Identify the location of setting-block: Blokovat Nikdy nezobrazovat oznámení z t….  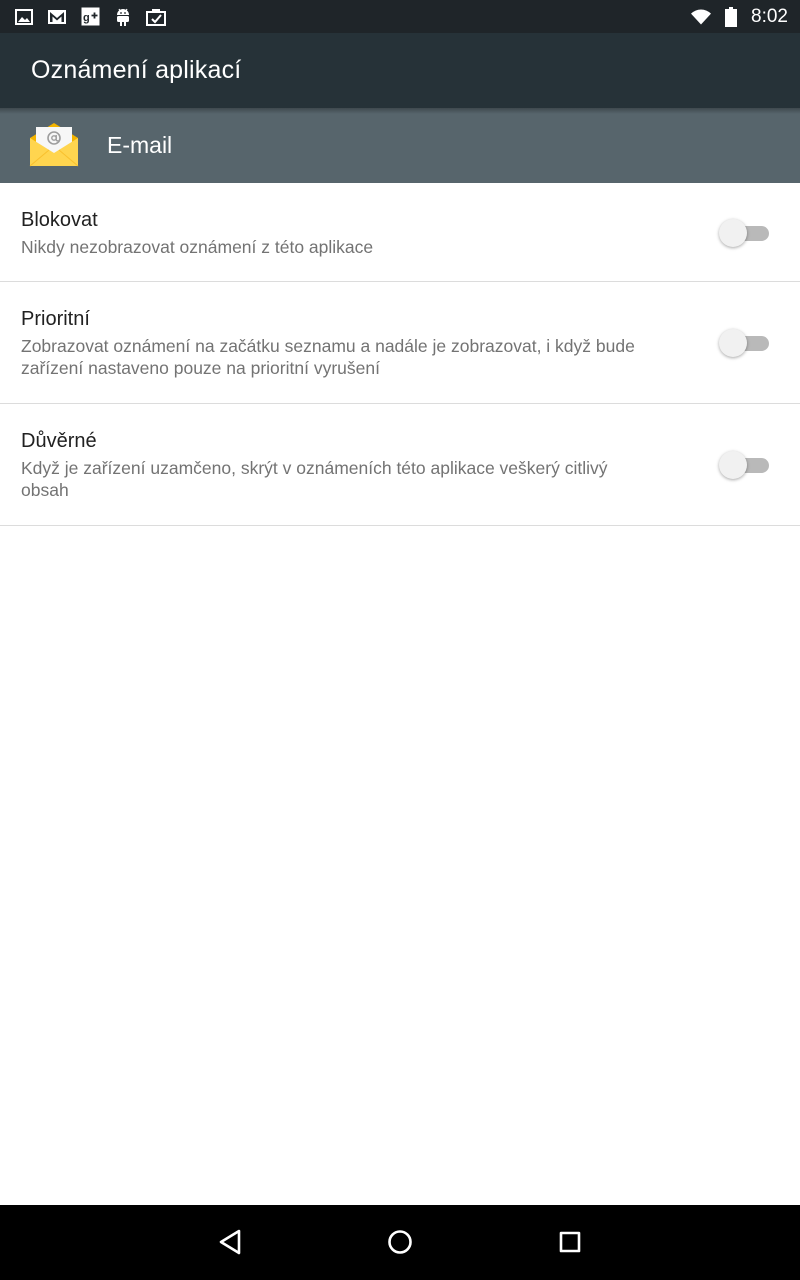
(400, 232).